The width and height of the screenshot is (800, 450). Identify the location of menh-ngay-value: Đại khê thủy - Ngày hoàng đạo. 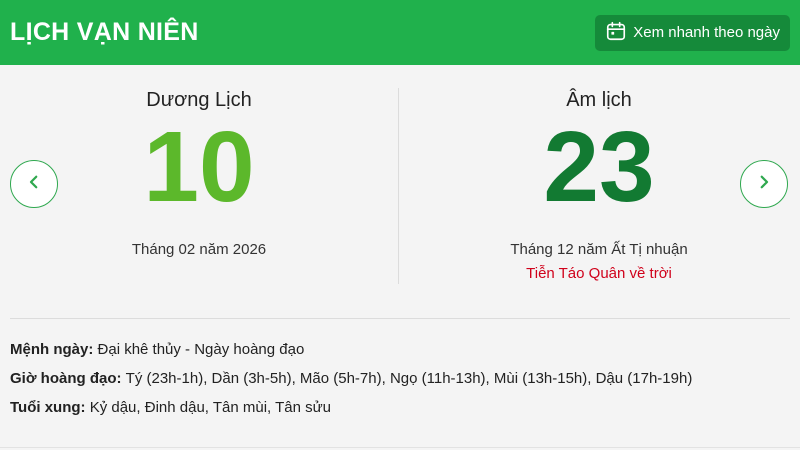
(201, 349).